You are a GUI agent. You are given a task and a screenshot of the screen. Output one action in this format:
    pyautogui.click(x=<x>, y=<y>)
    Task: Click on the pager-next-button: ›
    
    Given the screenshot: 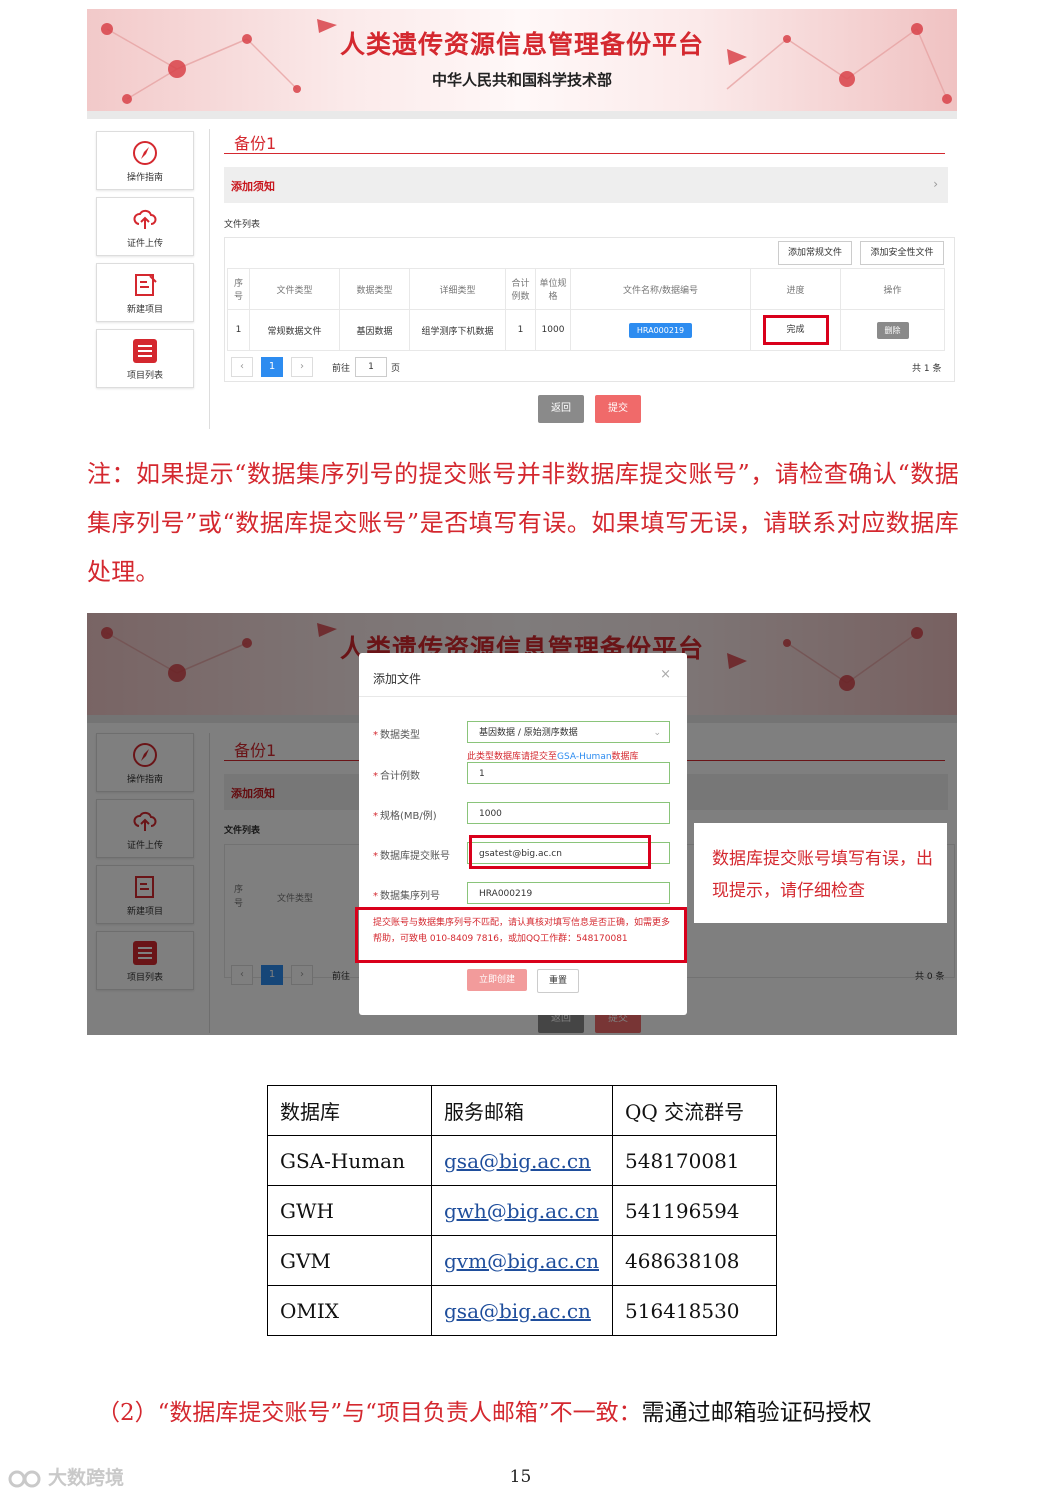 What is the action you would take?
    pyautogui.click(x=302, y=367)
    